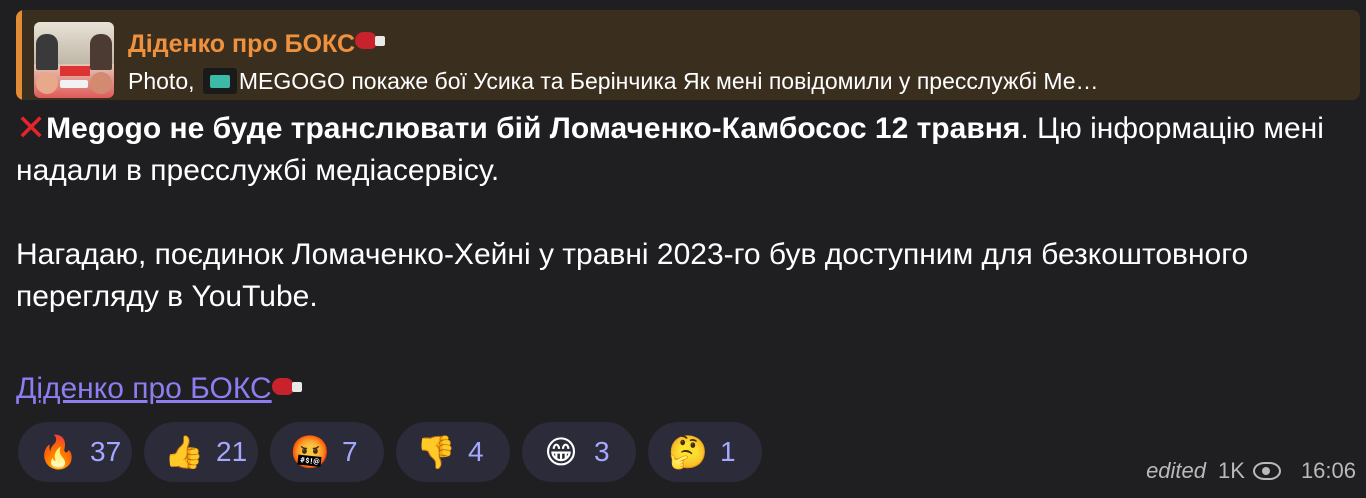  I want to click on thumb-red-band, so click(75, 71).